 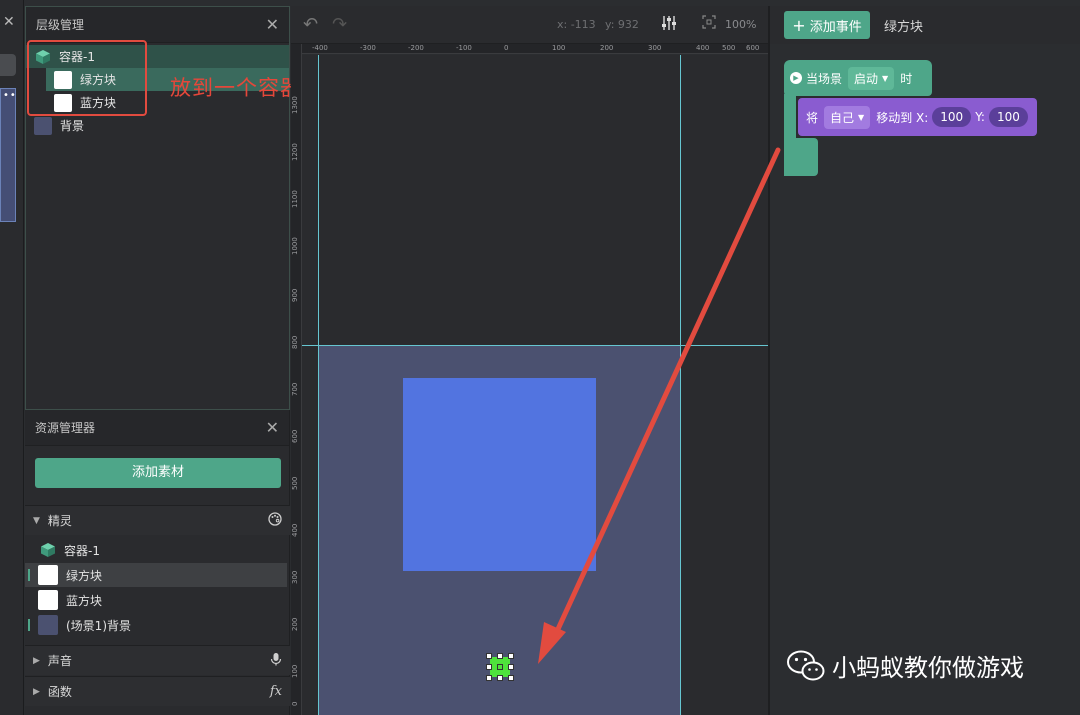 I want to click on layer-panel-title: 层级管理, so click(x=60, y=25).